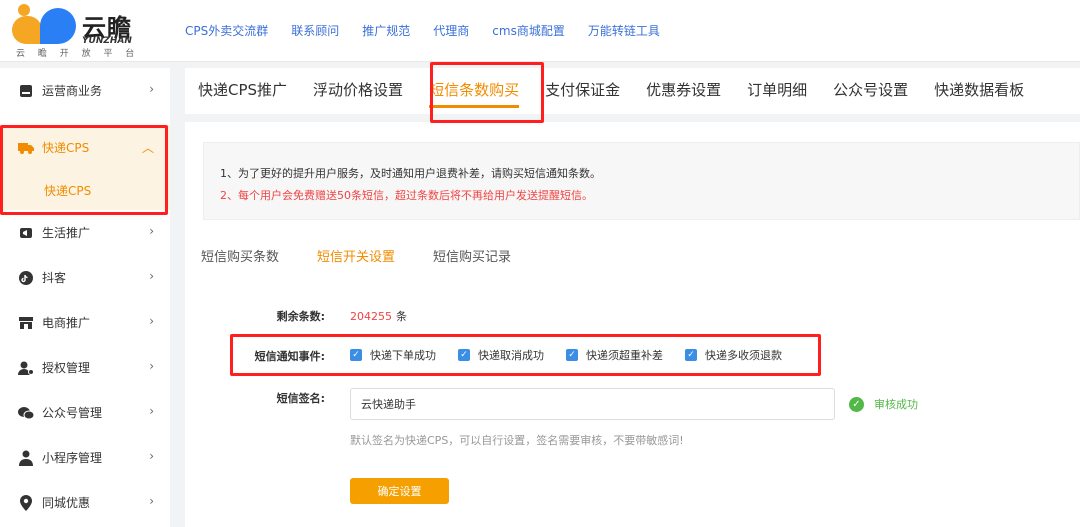 The width and height of the screenshot is (1080, 527). Describe the element at coordinates (66, 233) in the screenshot. I see `sidebar-item-label: 生活推广` at that location.